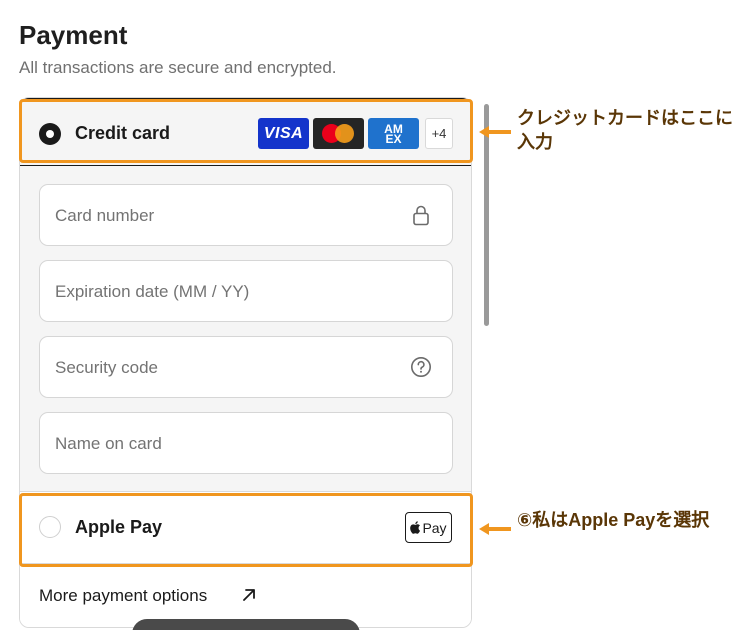  Describe the element at coordinates (246, 367) in the screenshot. I see `security-code-input: Security code` at that location.